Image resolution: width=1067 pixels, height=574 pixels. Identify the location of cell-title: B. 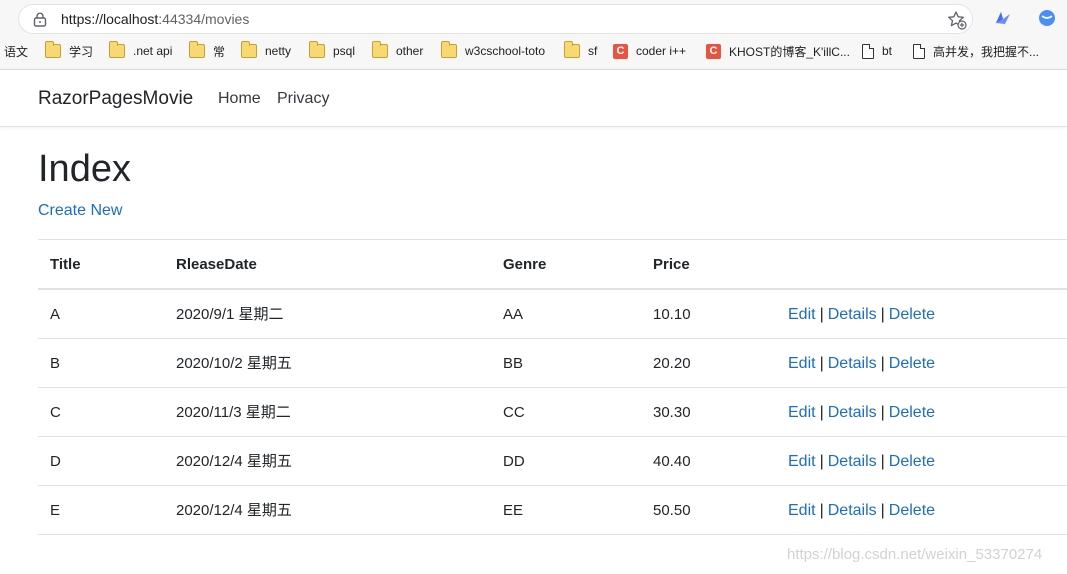
(55, 363).